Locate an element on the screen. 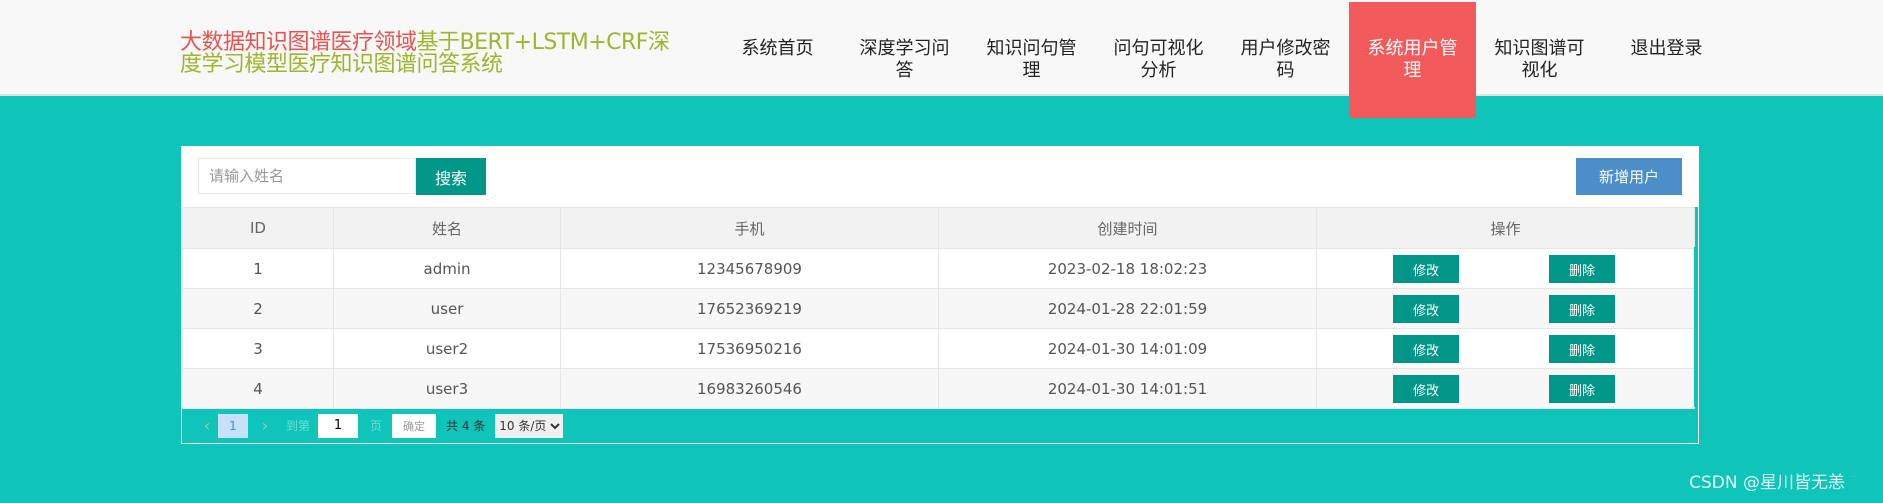 This screenshot has width=1883, height=503. cell-phone: 12345678909 is located at coordinates (749, 268).